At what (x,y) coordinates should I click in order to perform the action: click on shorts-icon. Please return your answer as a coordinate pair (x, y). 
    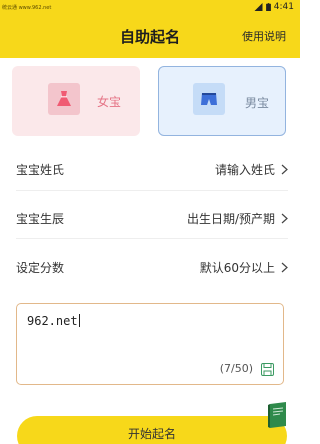
    Looking at the image, I should click on (209, 99).